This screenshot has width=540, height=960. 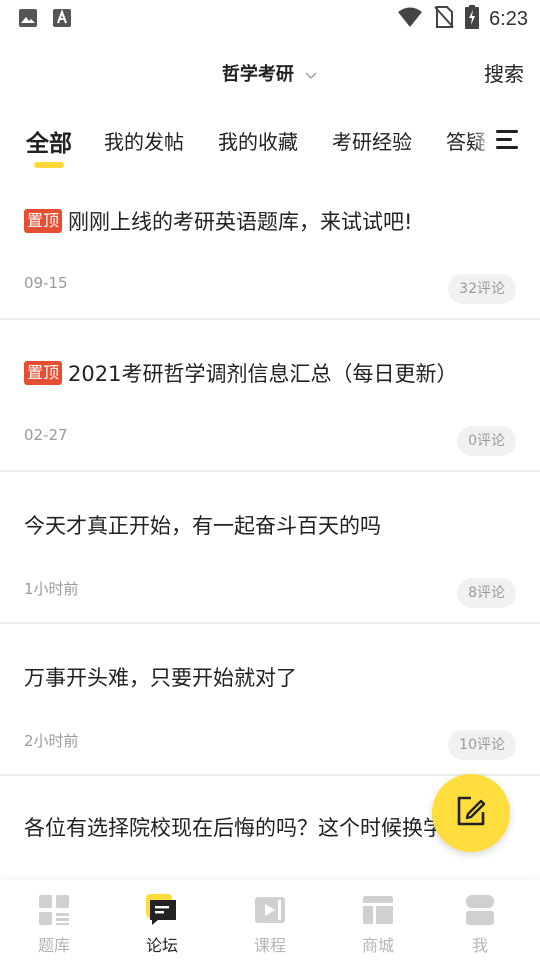 What do you see at coordinates (410, 19) in the screenshot?
I see `wifi-icon` at bounding box center [410, 19].